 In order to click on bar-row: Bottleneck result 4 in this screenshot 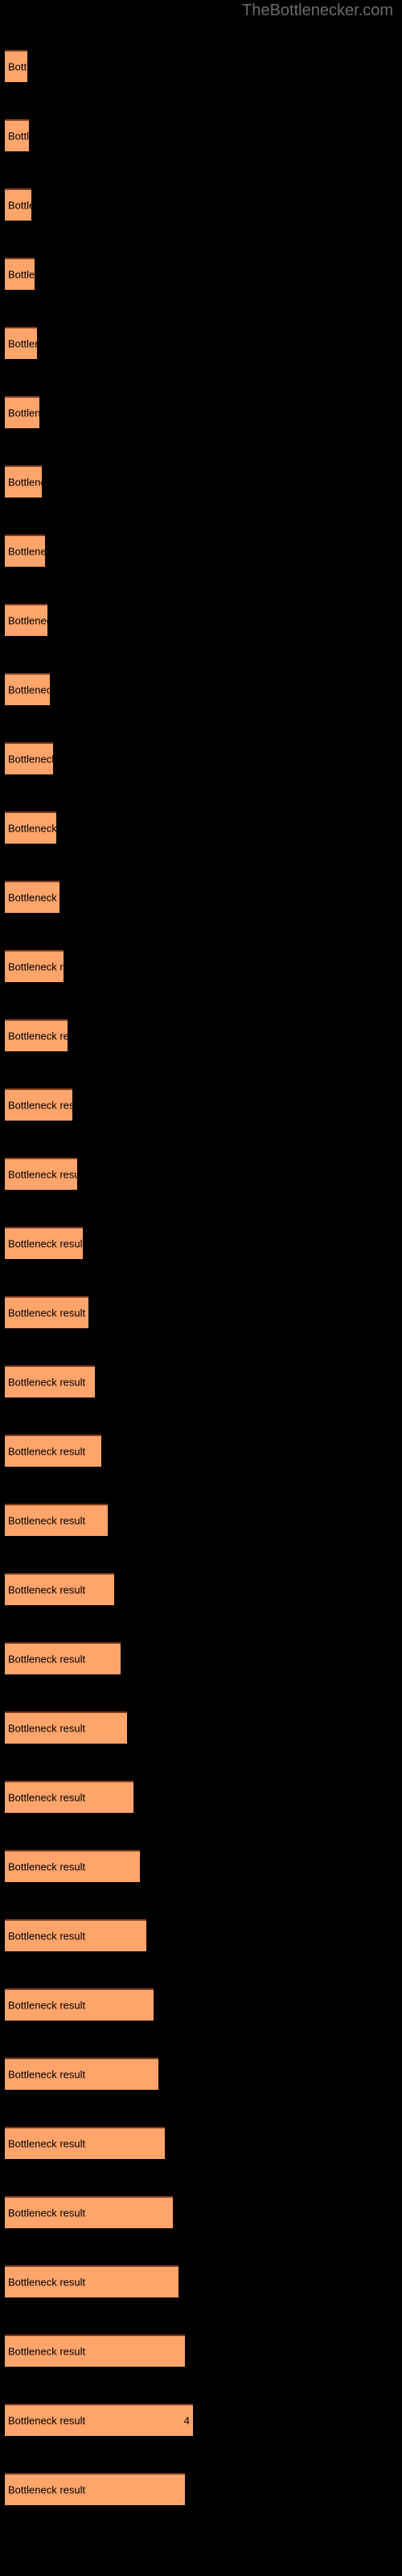, I will do `click(99, 2420)`.